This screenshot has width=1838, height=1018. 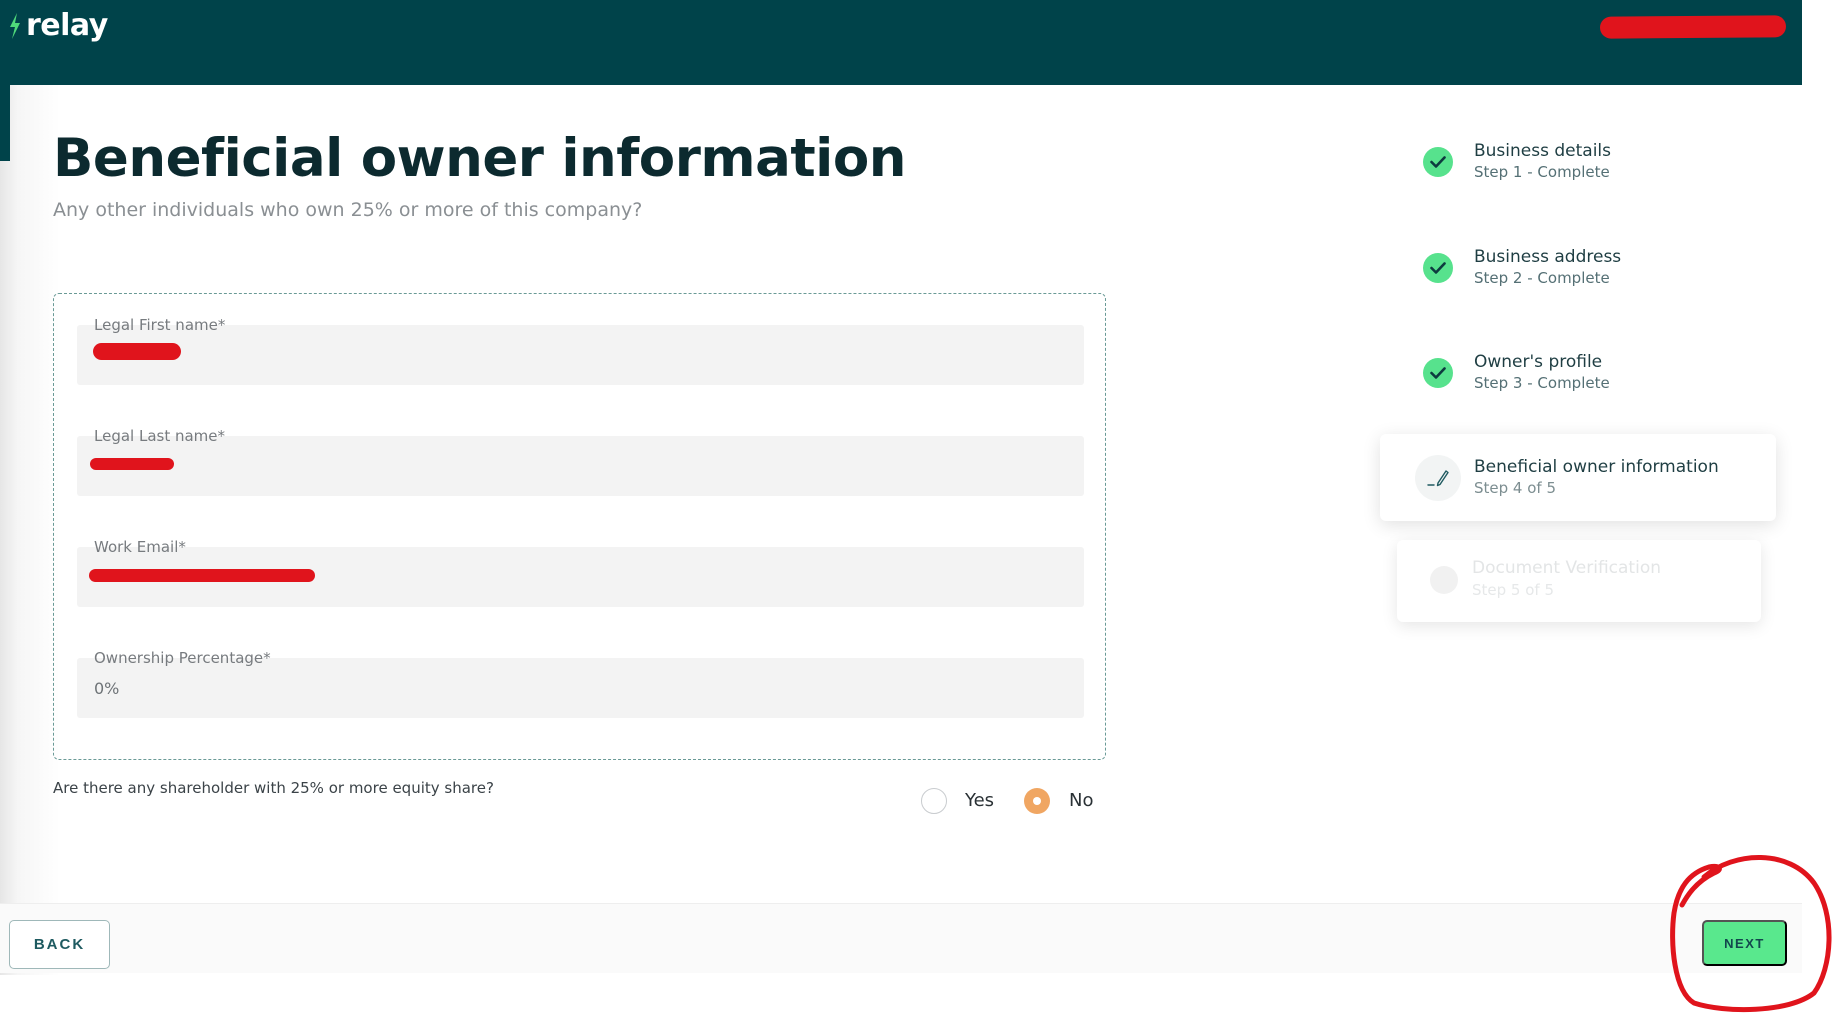 What do you see at coordinates (182, 658) in the screenshot?
I see `ownership-percentage-label: Ownership Percentage*` at bounding box center [182, 658].